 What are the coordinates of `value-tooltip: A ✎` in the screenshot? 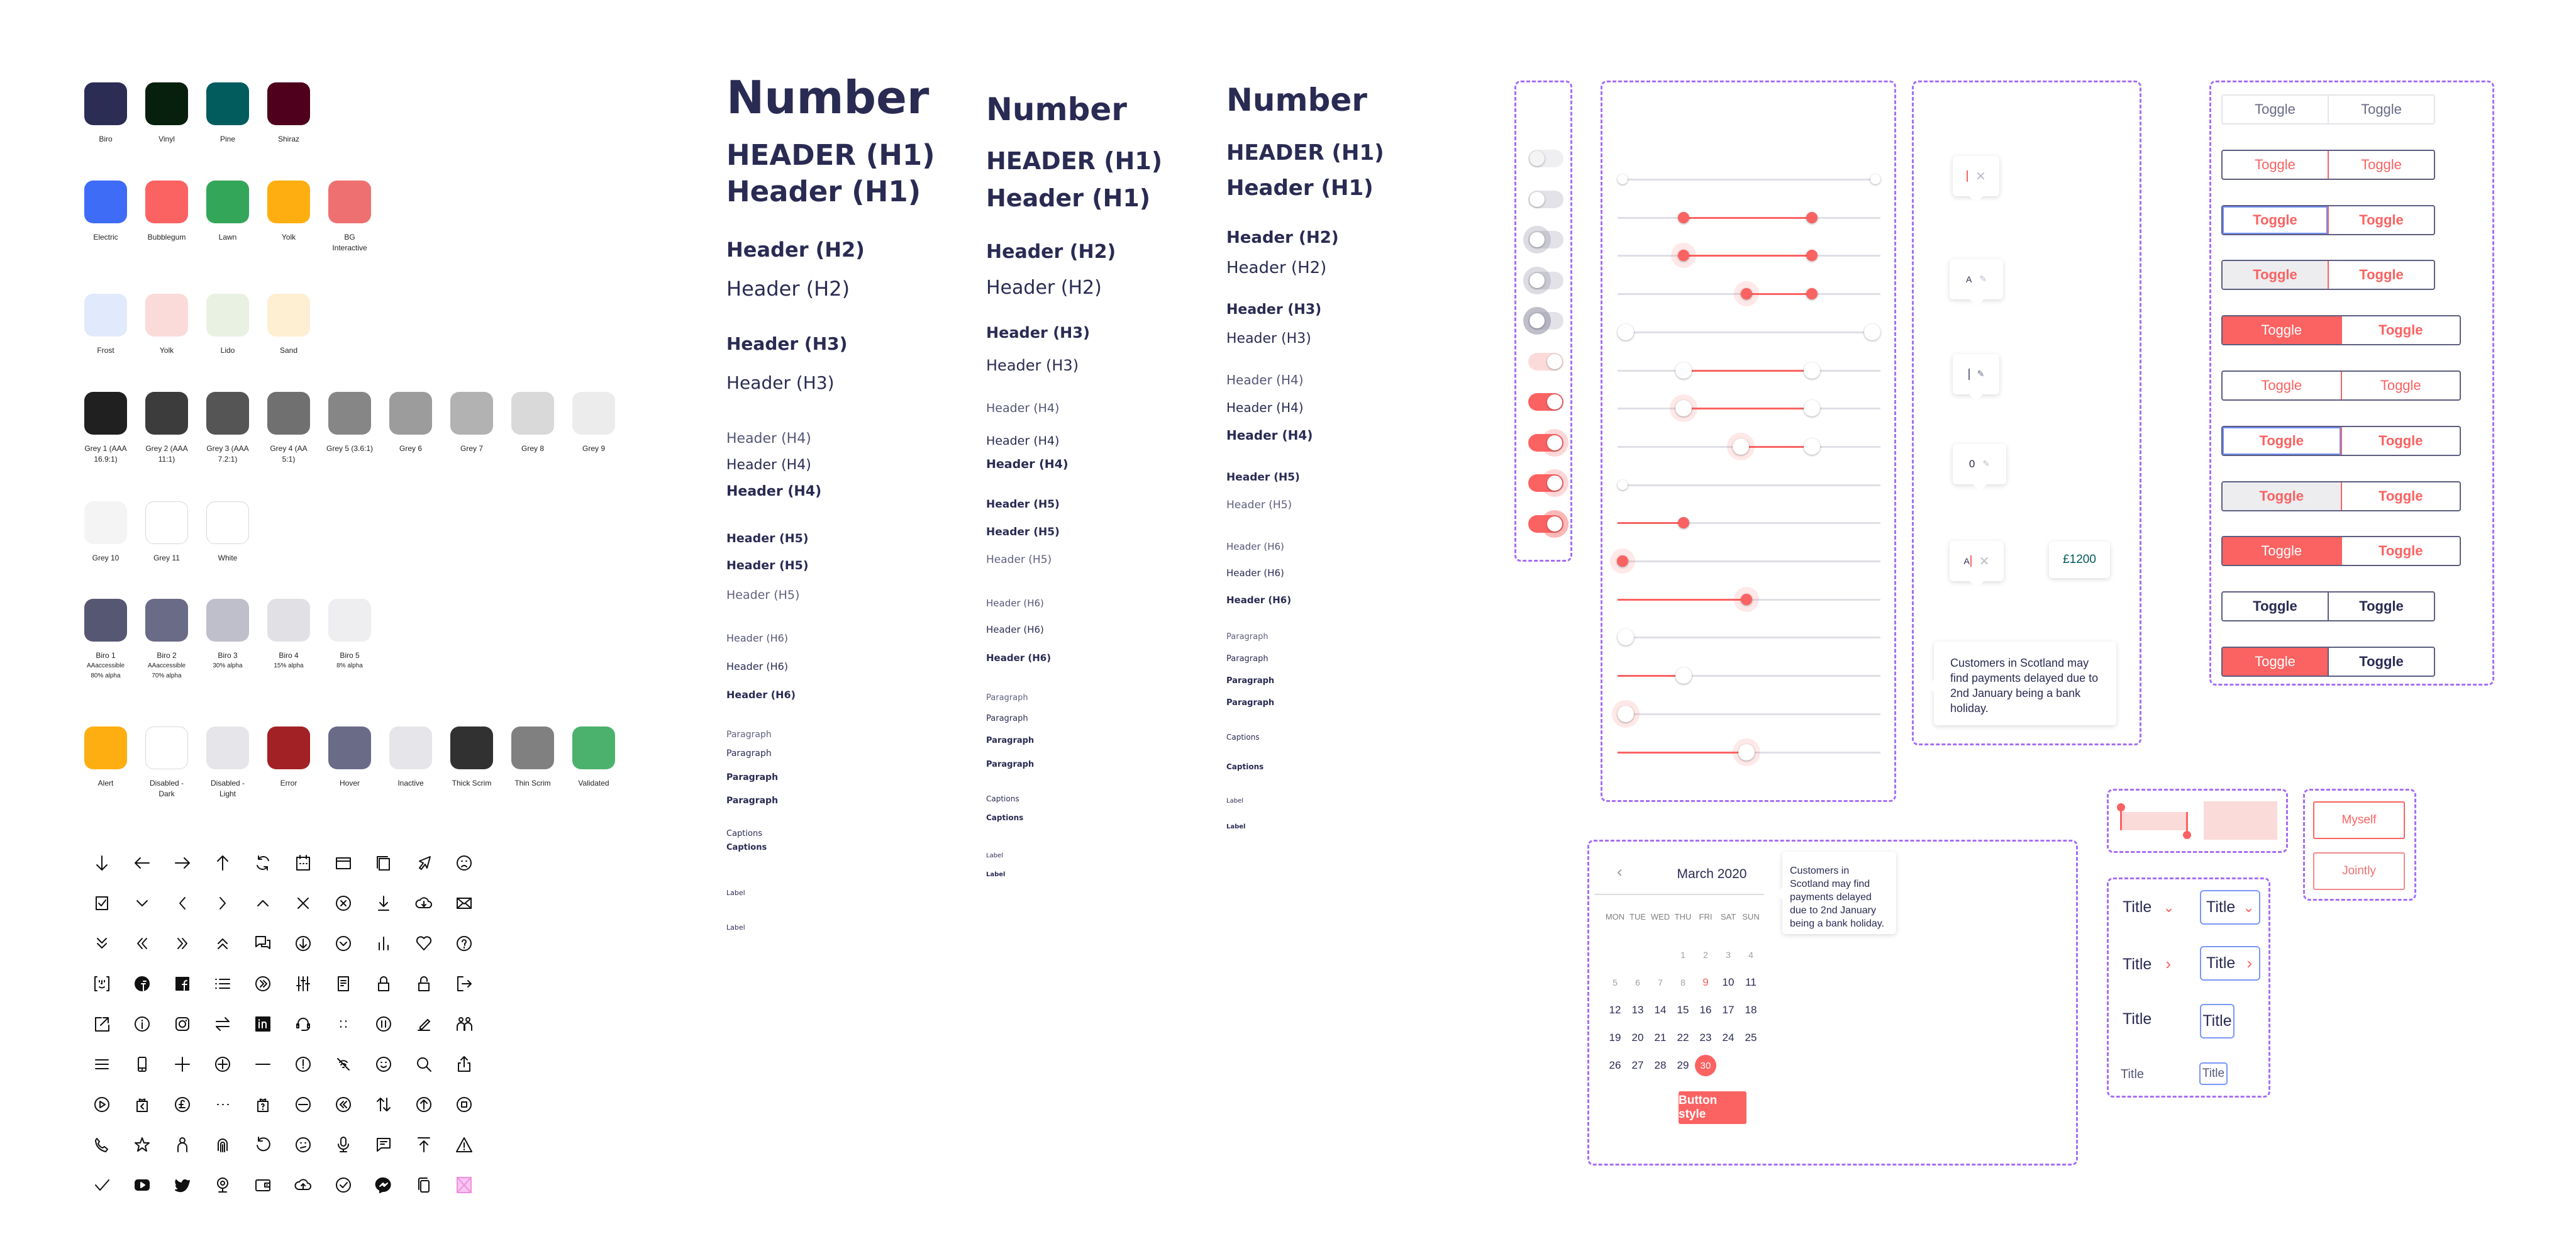 It's located at (1976, 282).